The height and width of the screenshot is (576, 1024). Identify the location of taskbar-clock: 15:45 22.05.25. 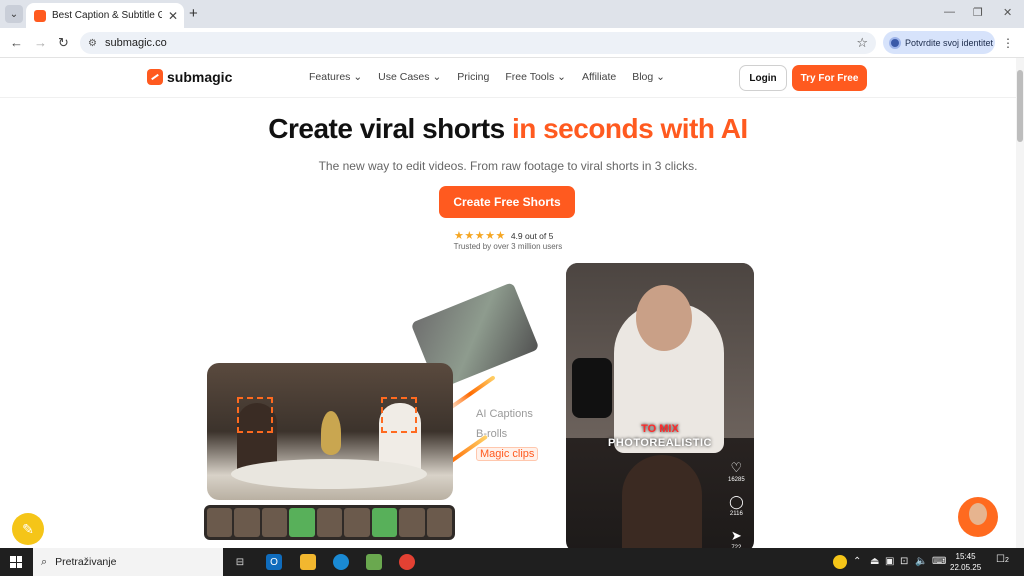
(965, 562).